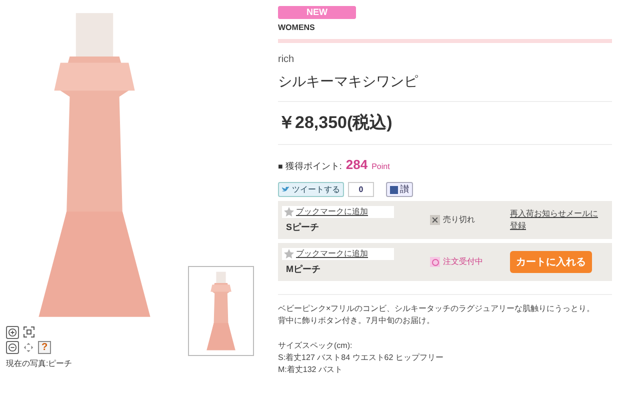 The width and height of the screenshot is (640, 406). I want to click on circle-icon, so click(435, 262).